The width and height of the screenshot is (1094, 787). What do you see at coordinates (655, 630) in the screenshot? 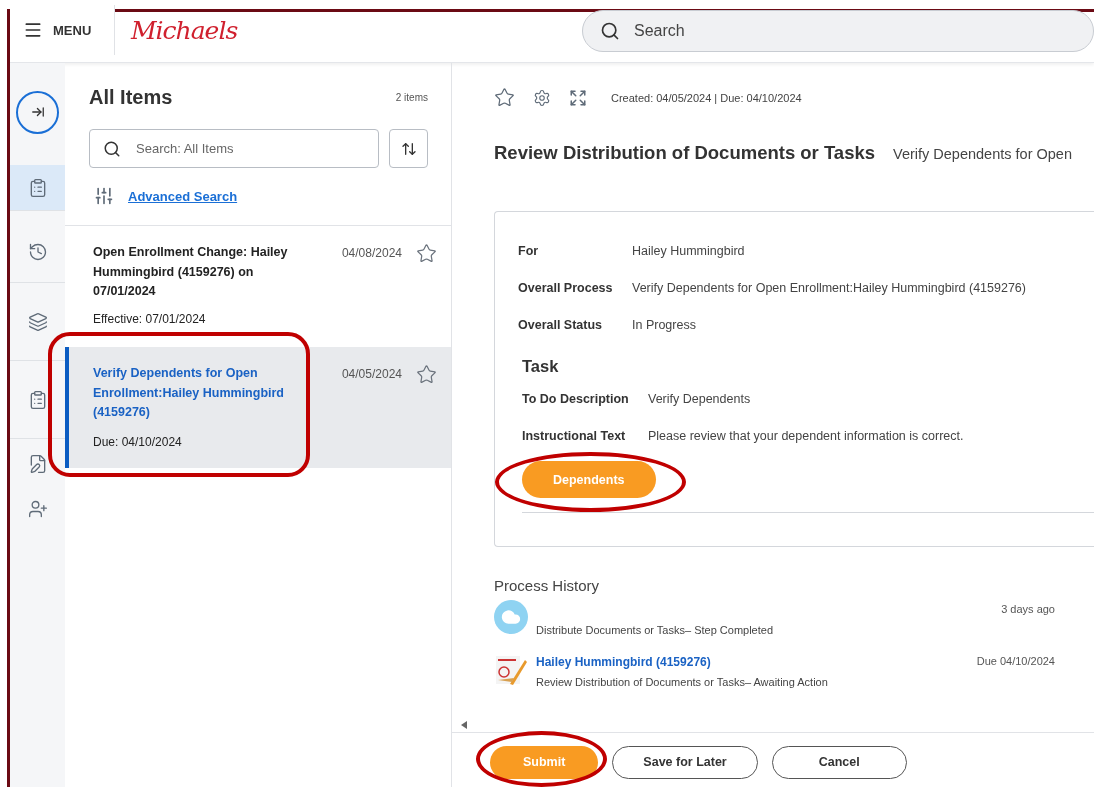
I see `history-description: Distribute Documents or Tasks– Step Completed` at bounding box center [655, 630].